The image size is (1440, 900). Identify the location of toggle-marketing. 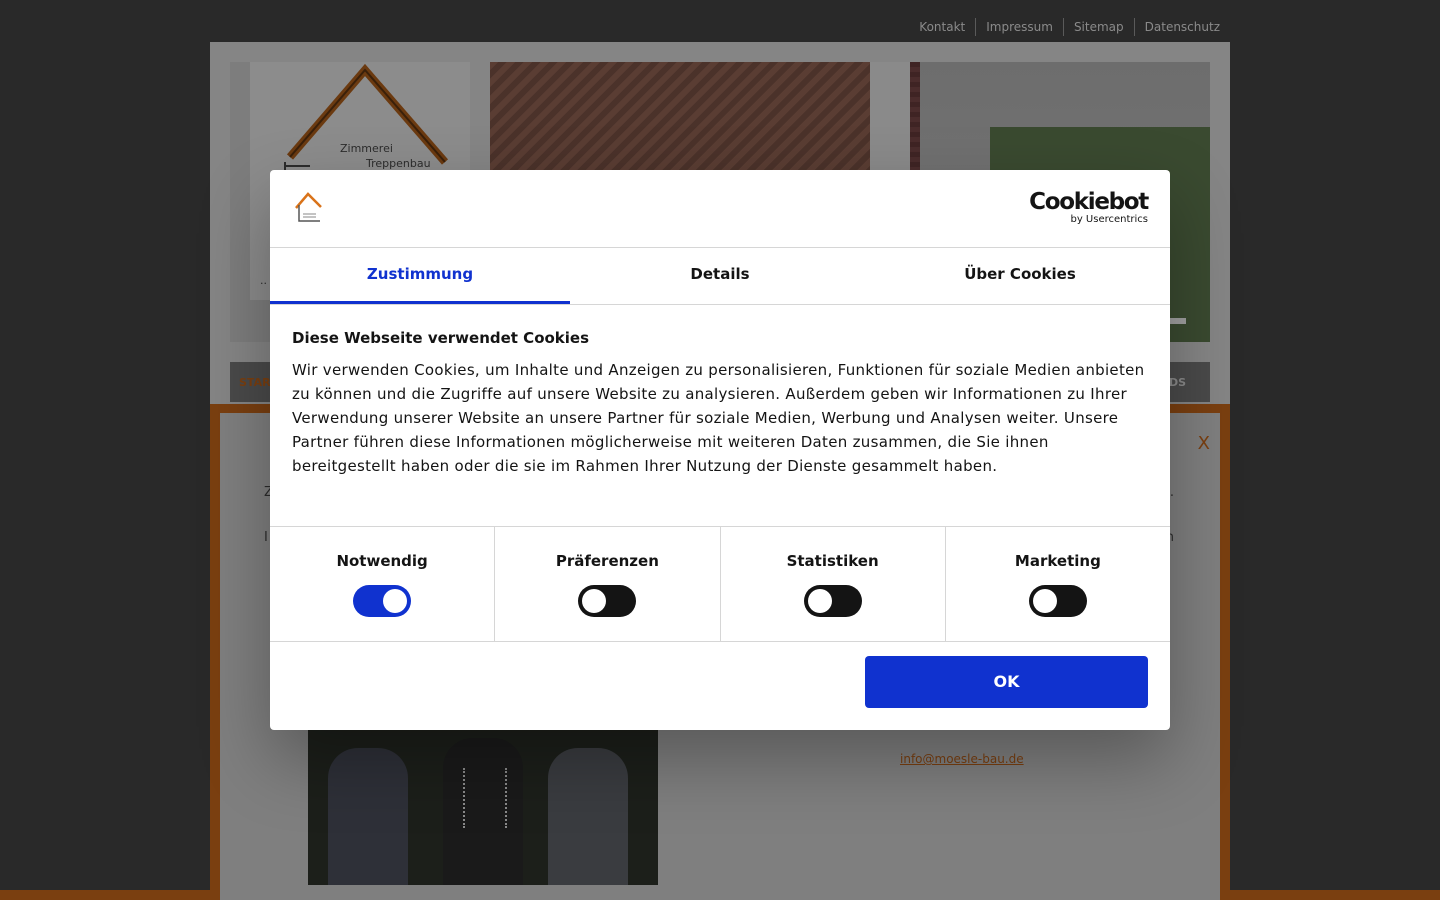
(1057, 601).